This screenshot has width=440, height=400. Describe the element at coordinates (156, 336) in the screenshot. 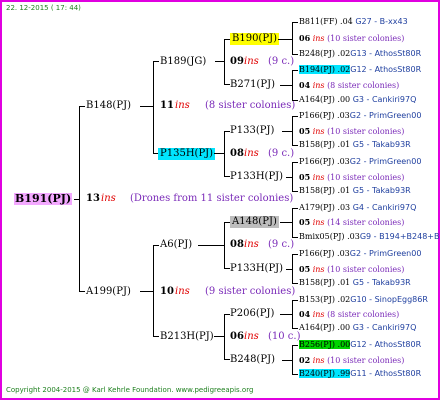

I see `g1-bottom-bracket-bottom` at that location.